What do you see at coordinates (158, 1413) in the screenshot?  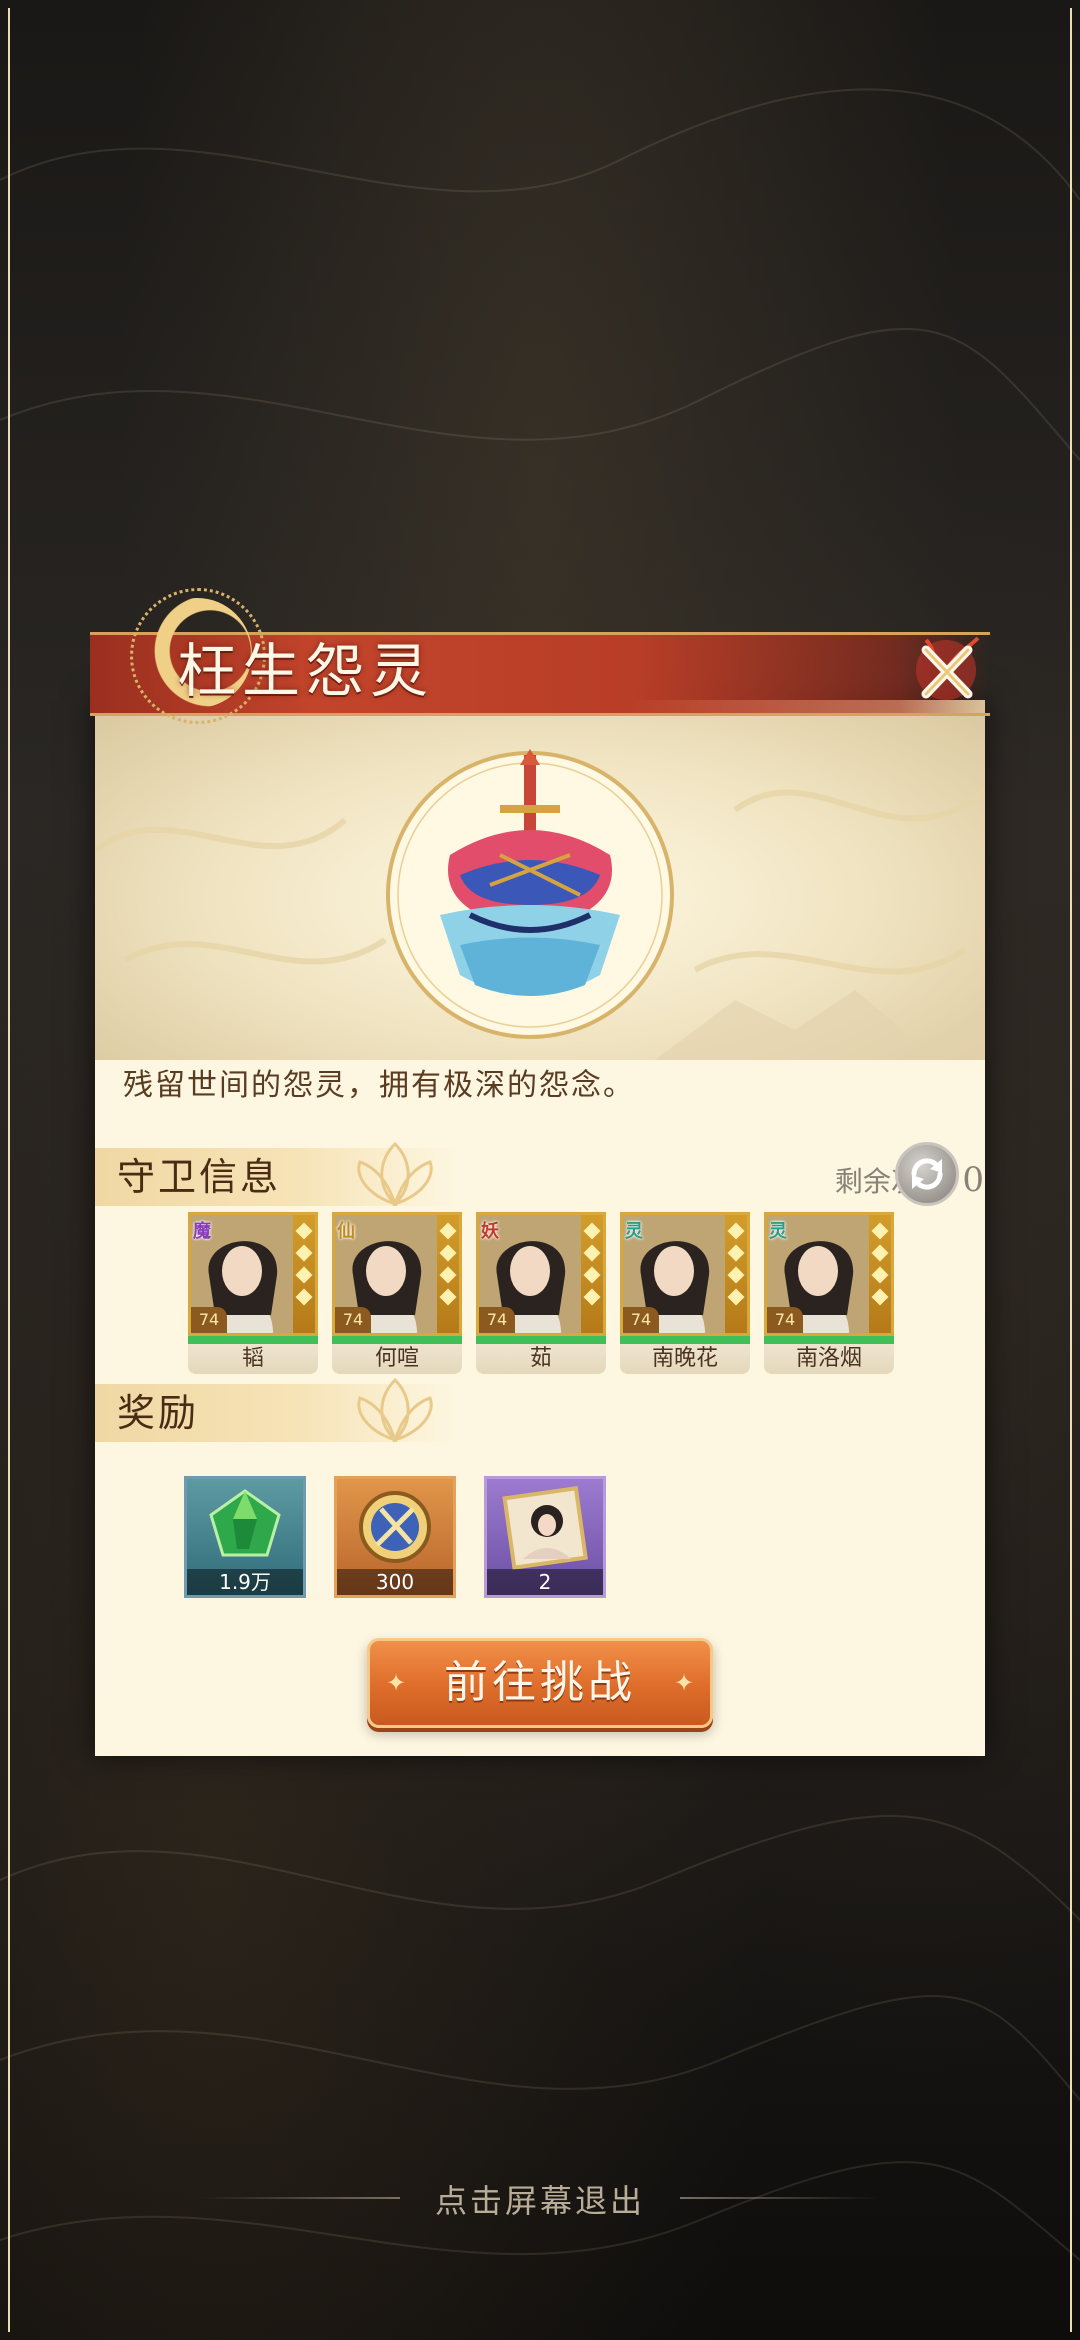 I see `reward-section-label: 奖励` at bounding box center [158, 1413].